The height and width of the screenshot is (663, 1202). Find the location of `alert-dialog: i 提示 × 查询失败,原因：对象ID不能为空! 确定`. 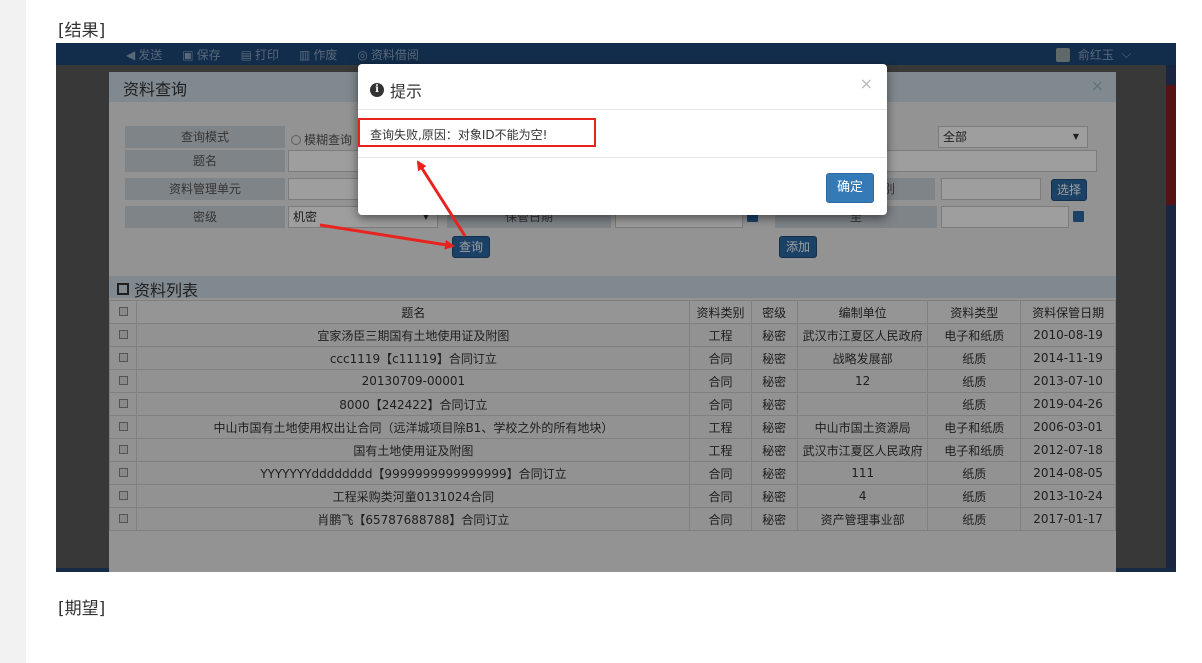

alert-dialog: i 提示 × 查询失败,原因：对象ID不能为空! 确定 is located at coordinates (622, 139).